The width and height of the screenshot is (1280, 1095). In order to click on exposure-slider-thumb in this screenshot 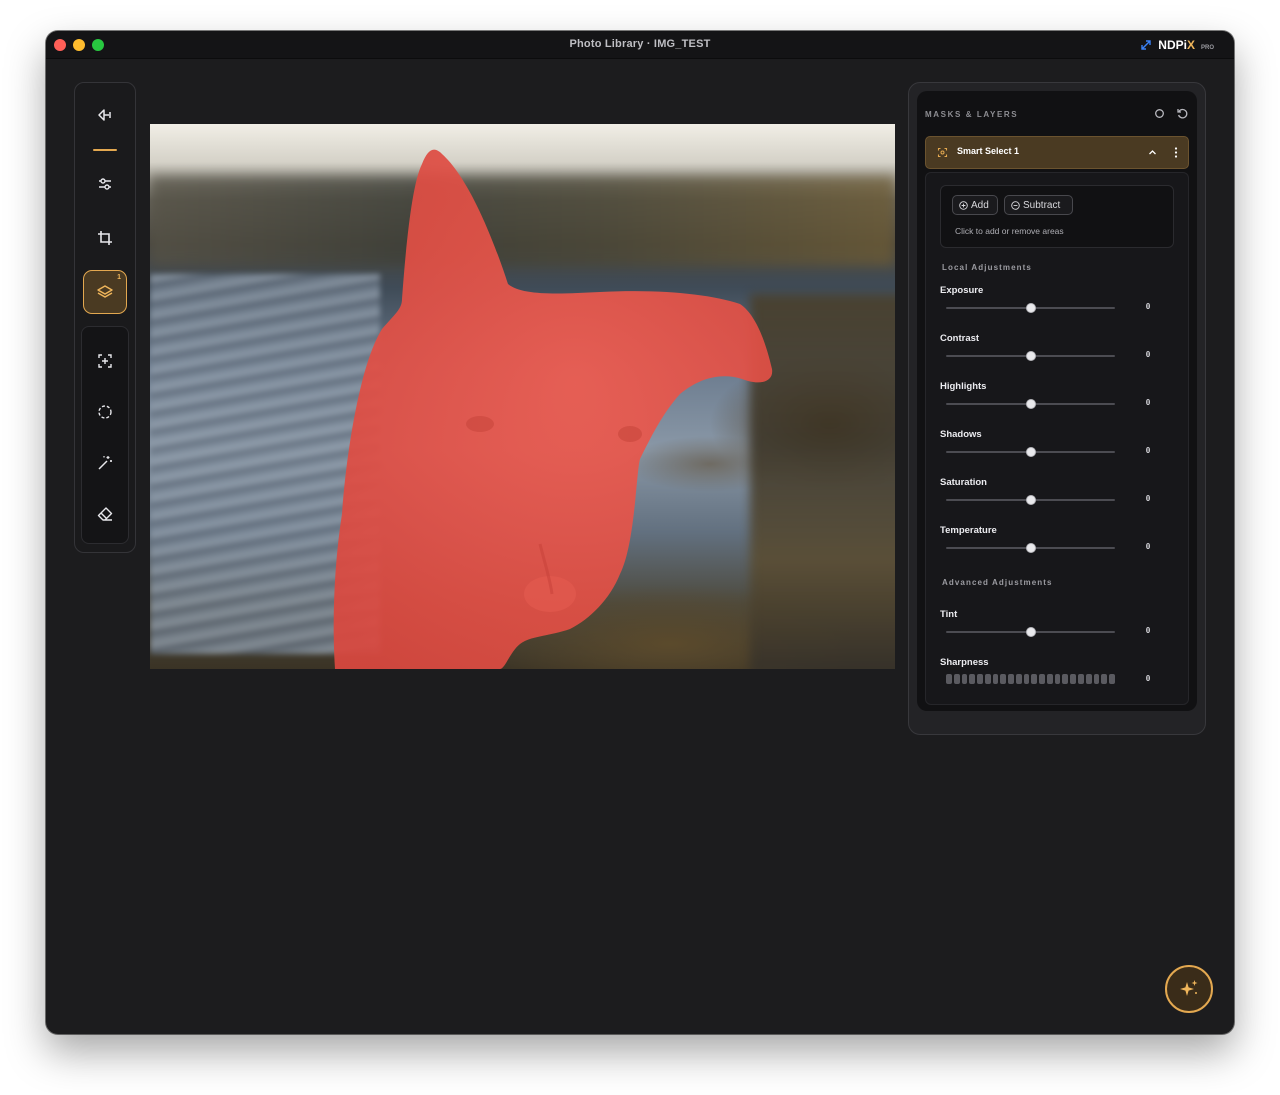, I will do `click(1030, 308)`.